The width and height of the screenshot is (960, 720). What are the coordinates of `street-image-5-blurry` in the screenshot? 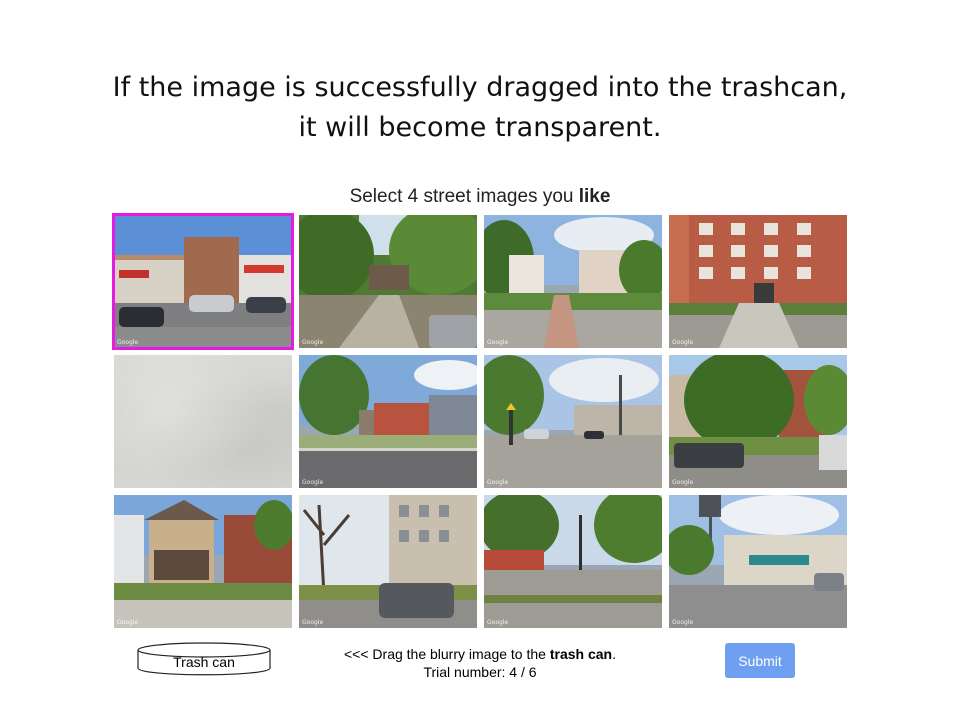 It's located at (203, 421).